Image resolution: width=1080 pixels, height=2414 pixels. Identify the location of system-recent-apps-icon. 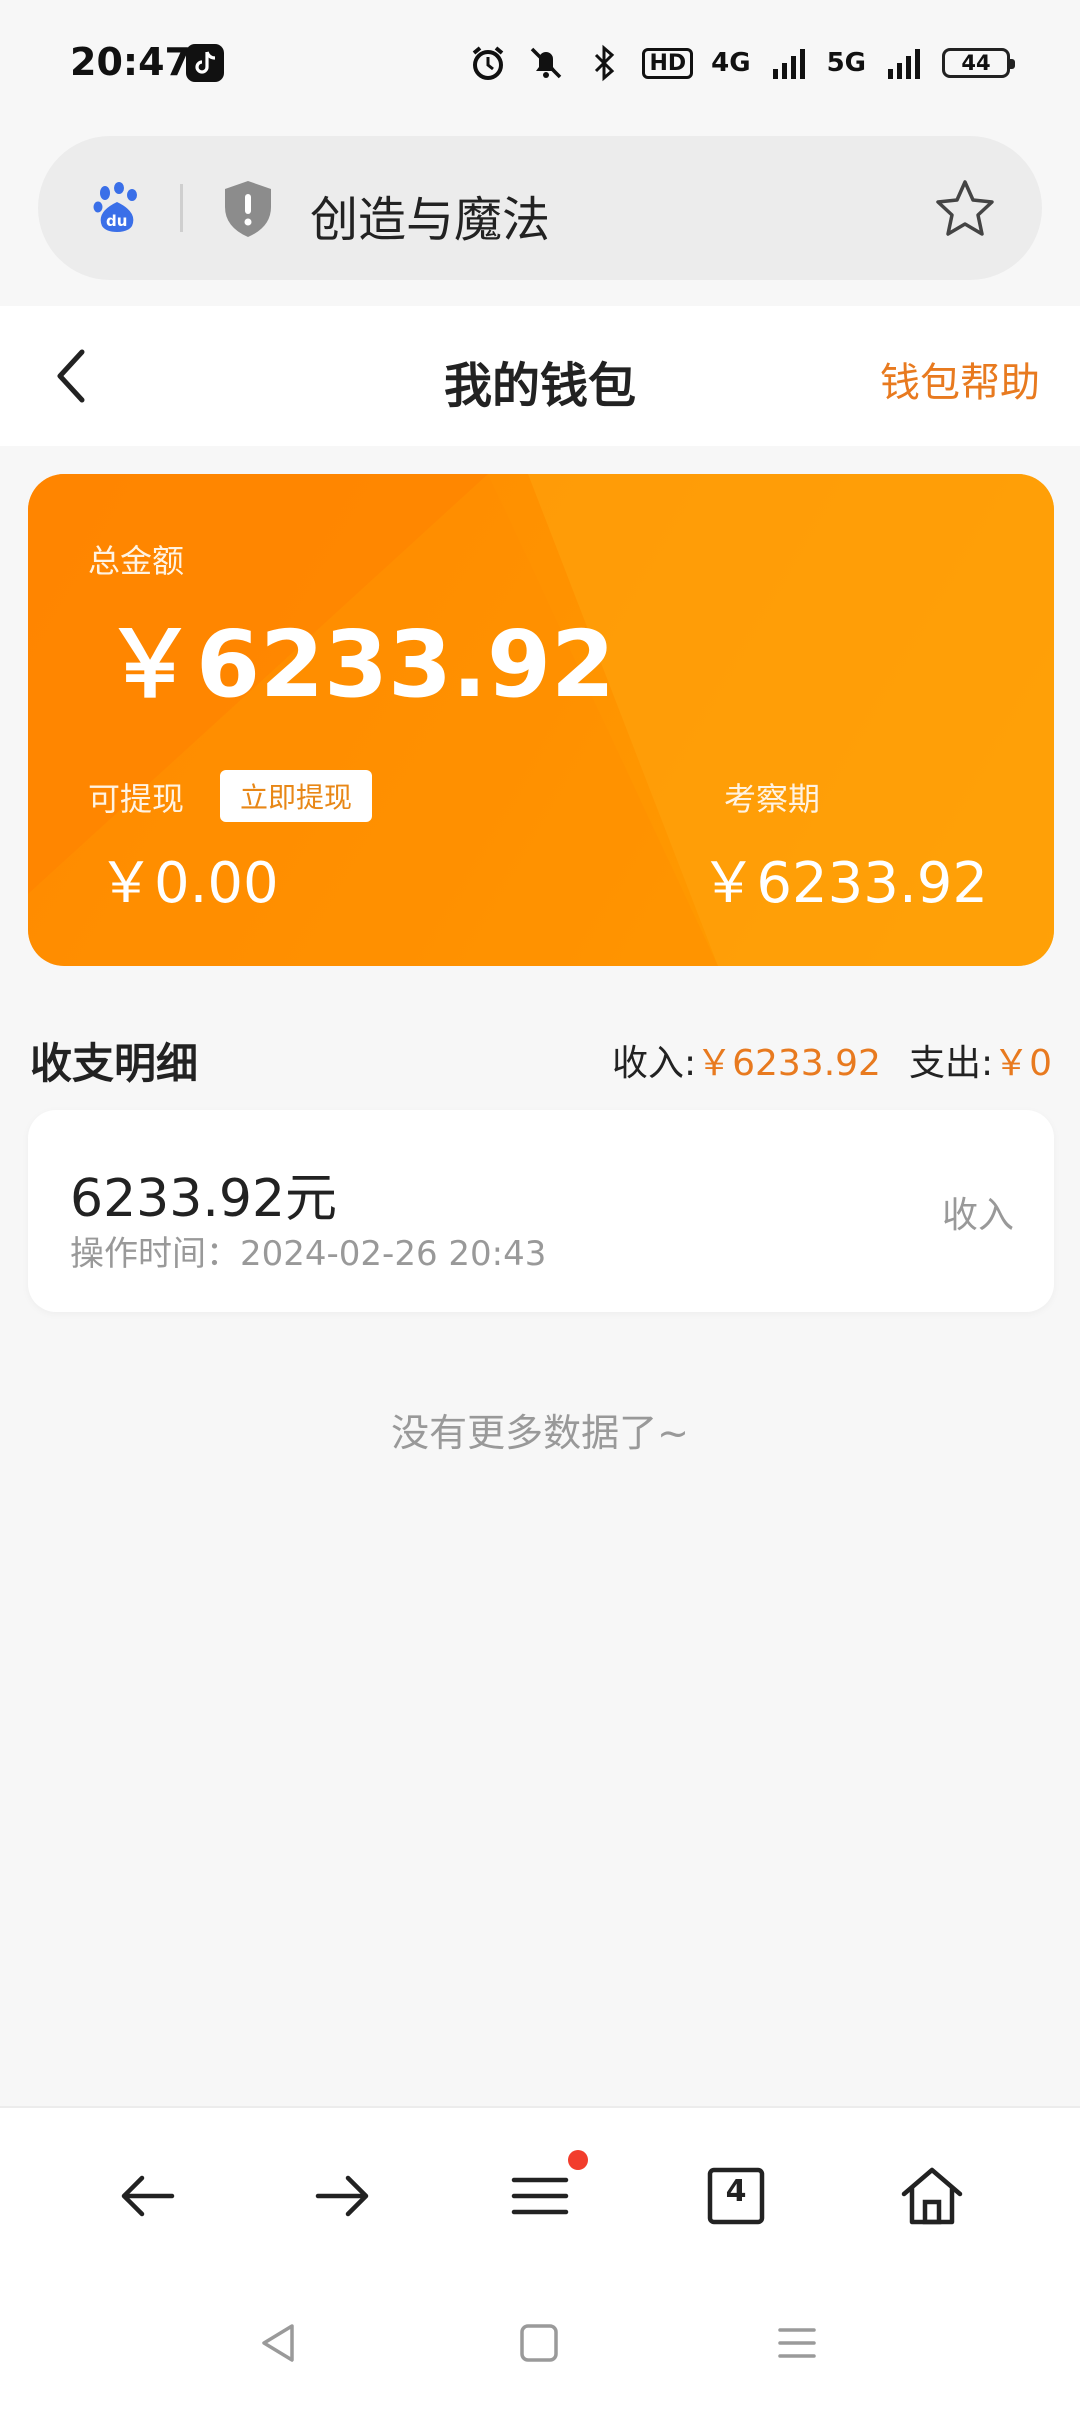
(797, 2343).